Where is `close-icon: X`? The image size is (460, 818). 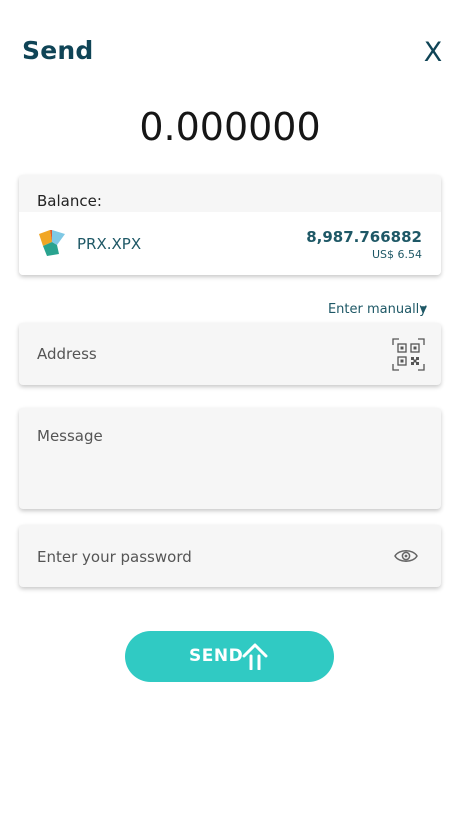 close-icon: X is located at coordinates (433, 52).